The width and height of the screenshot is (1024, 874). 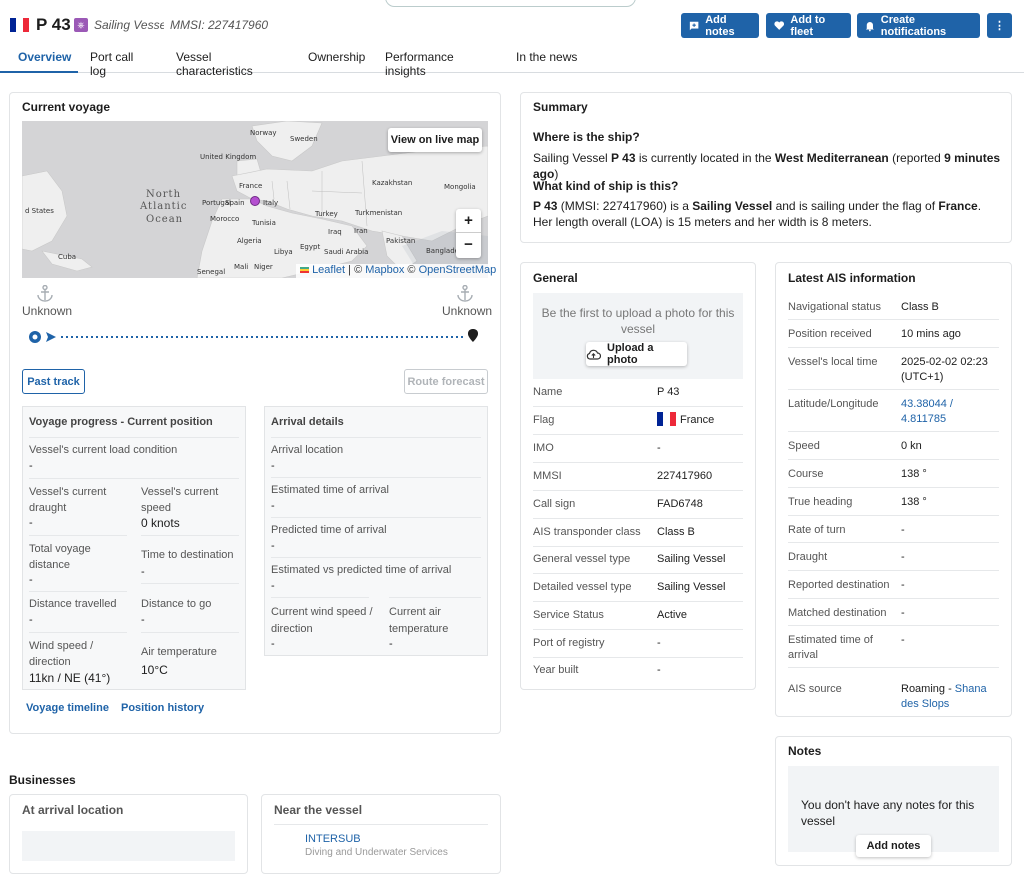 What do you see at coordinates (304, 139) in the screenshot?
I see `map-label: Sweden` at bounding box center [304, 139].